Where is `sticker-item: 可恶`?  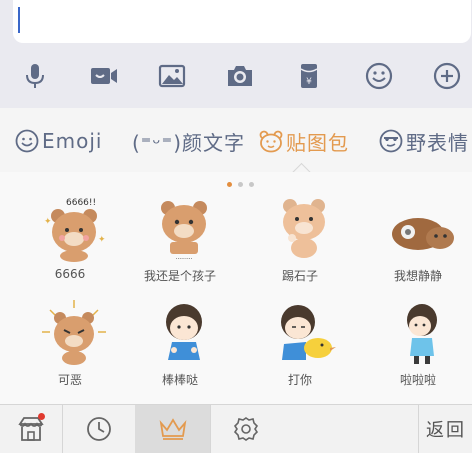
sticker-item: 可恶 is located at coordinates (70, 346).